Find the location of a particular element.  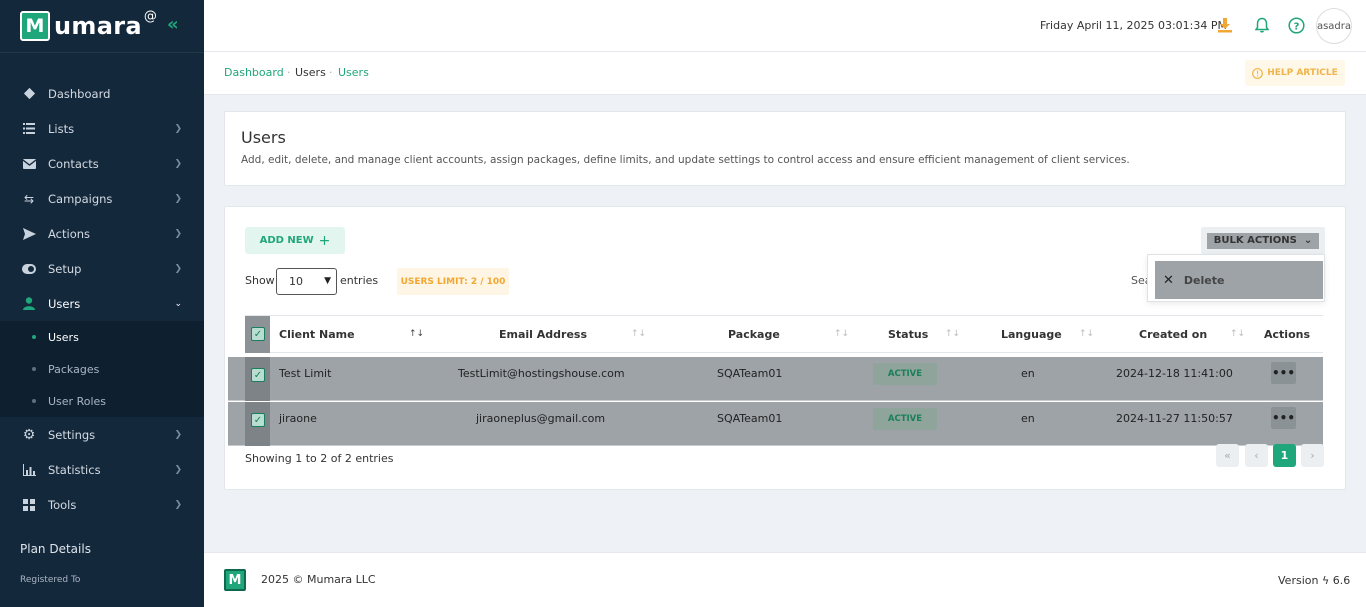

current-datetime: Friday April 11, 2025 03:01:34 PM is located at coordinates (1133, 25).